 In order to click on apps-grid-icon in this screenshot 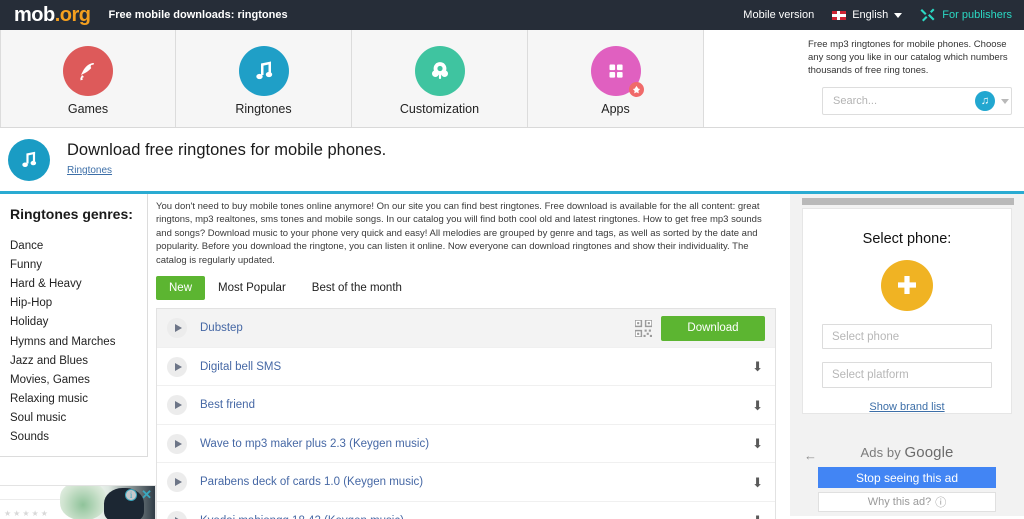, I will do `click(617, 71)`.